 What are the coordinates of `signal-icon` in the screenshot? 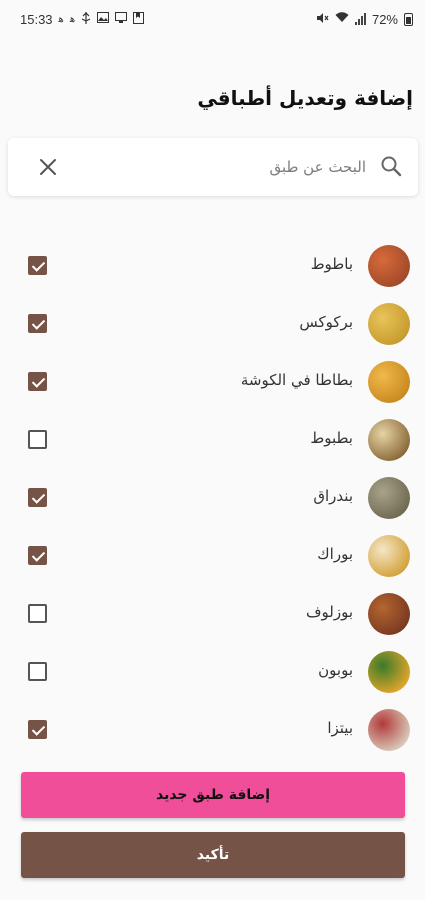 It's located at (360, 19).